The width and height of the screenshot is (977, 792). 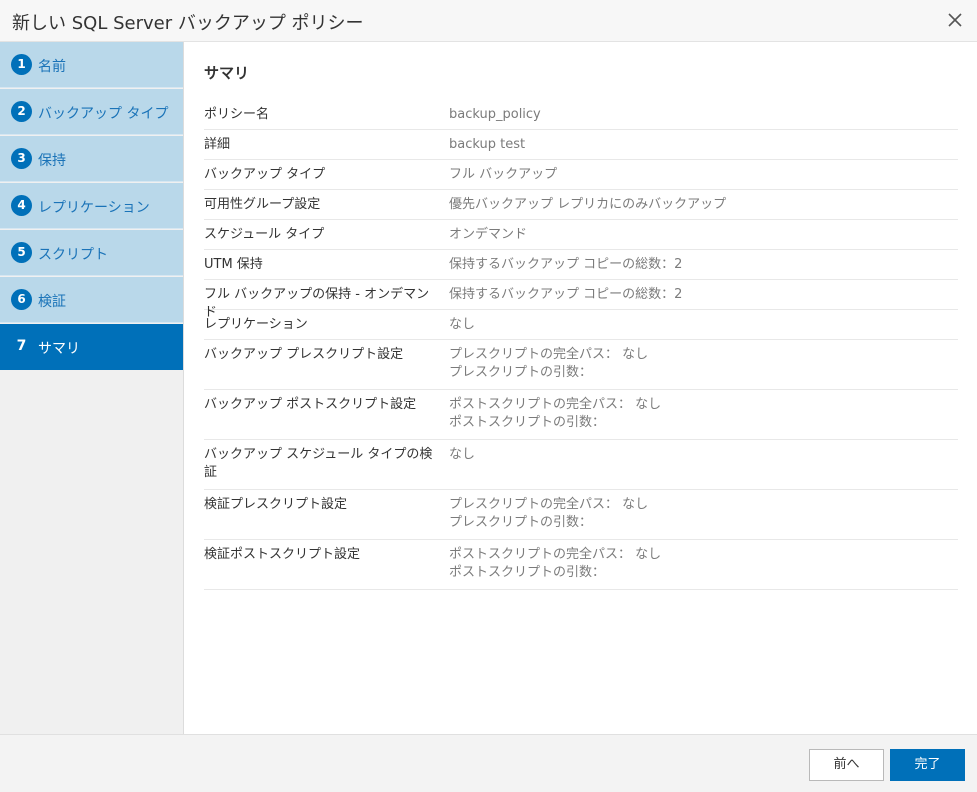 I want to click on summary-value: backup_policy, so click(x=495, y=114).